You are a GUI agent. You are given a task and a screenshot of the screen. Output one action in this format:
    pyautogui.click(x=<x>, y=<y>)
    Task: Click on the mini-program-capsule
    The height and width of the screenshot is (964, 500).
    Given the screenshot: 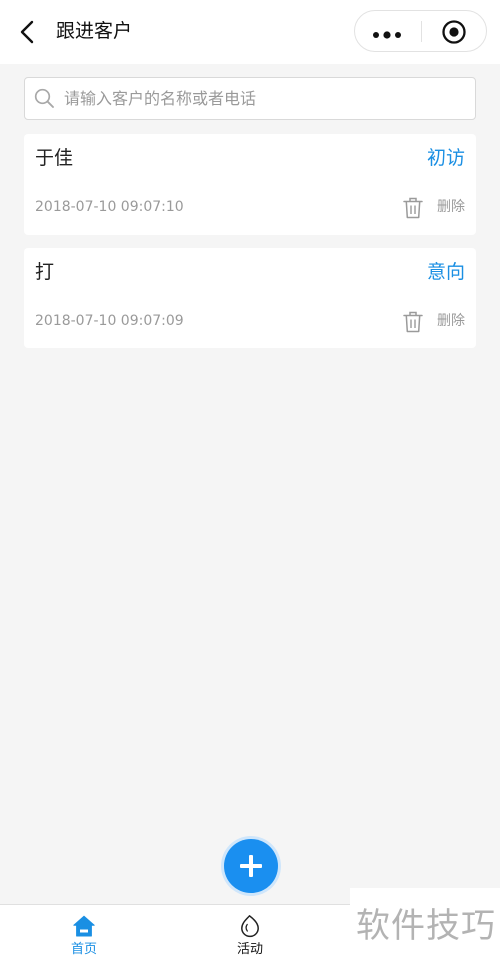 What is the action you would take?
    pyautogui.click(x=420, y=31)
    